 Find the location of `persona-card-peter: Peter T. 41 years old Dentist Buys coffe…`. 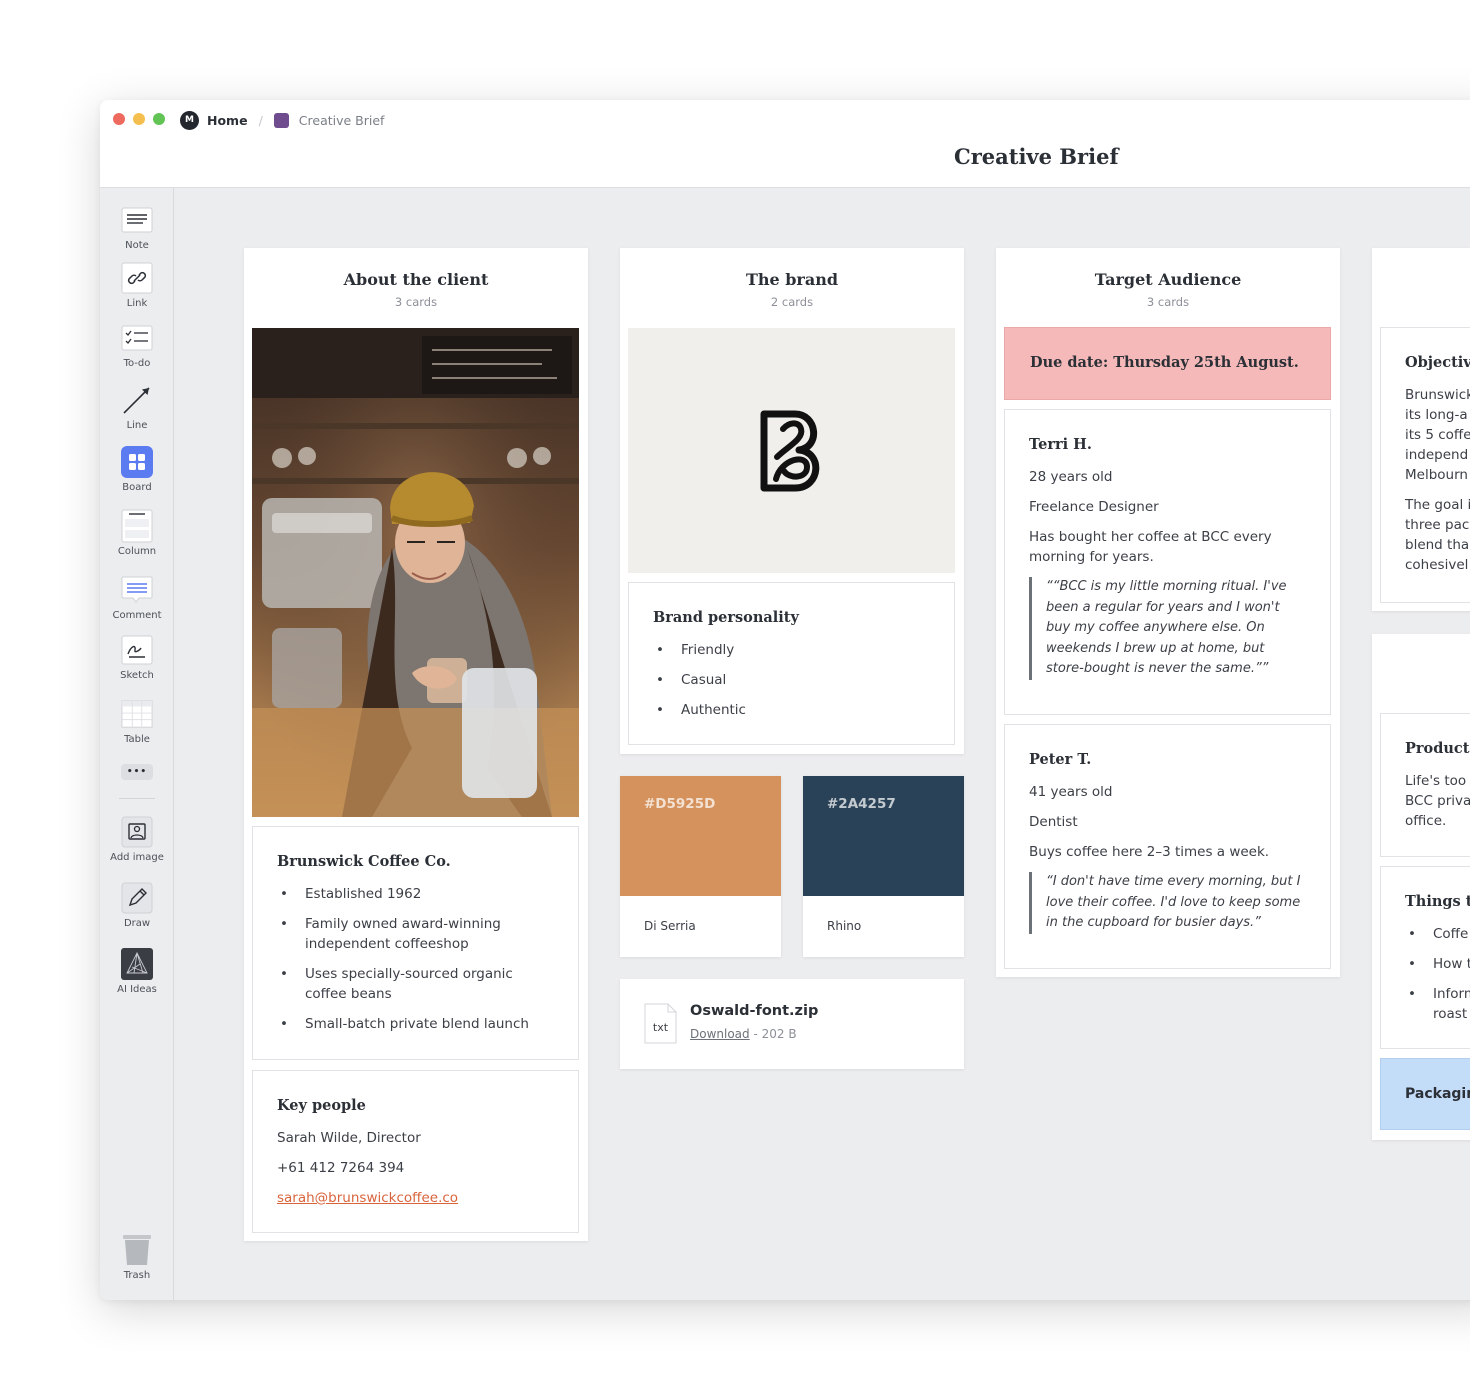

persona-card-peter: Peter T. 41 years old Dentist Buys coffe… is located at coordinates (1167, 846).